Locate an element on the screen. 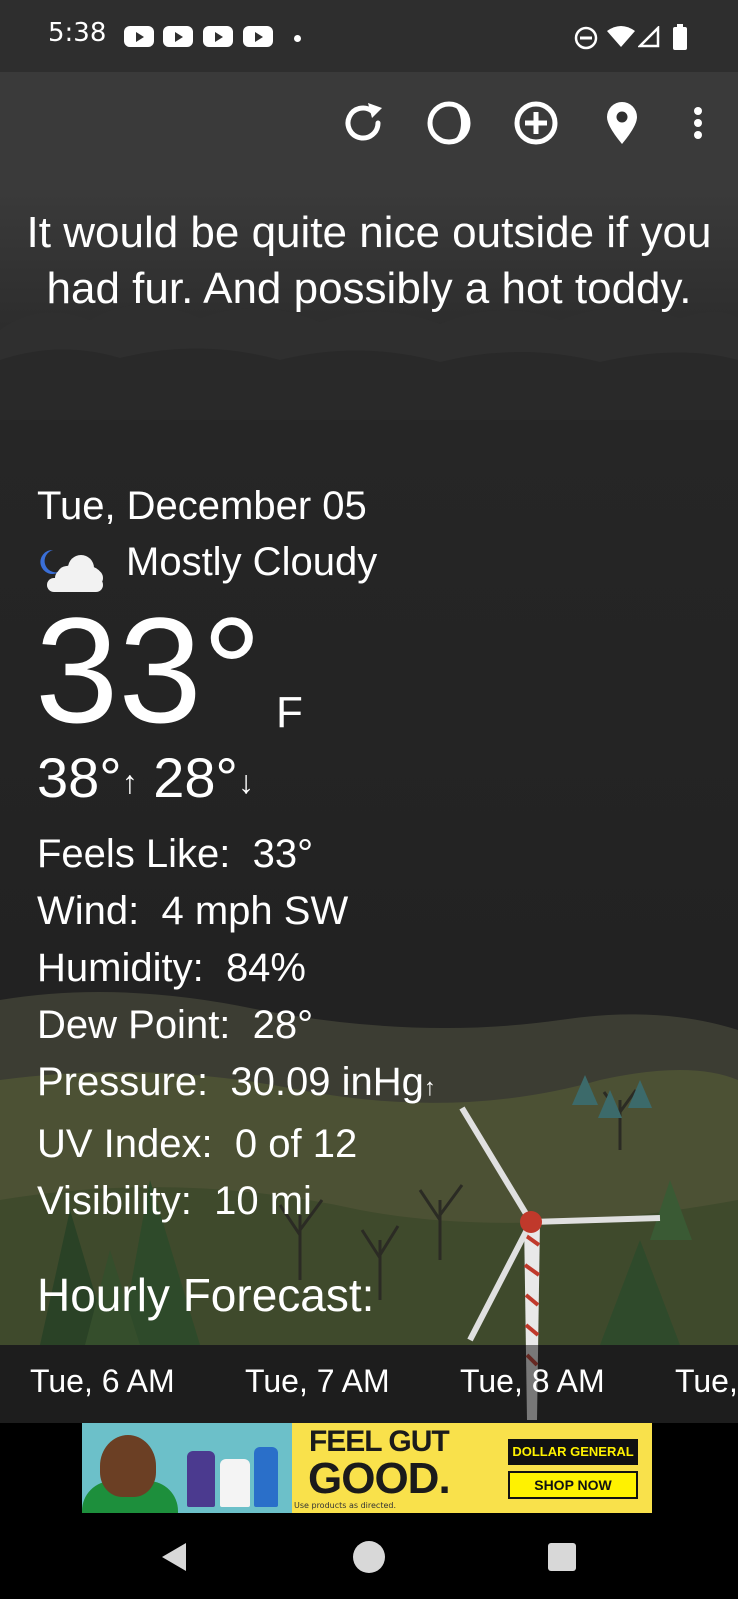 The width and height of the screenshot is (738, 1599). visibility-row: Visibility: 10 mi is located at coordinates (236, 1201).